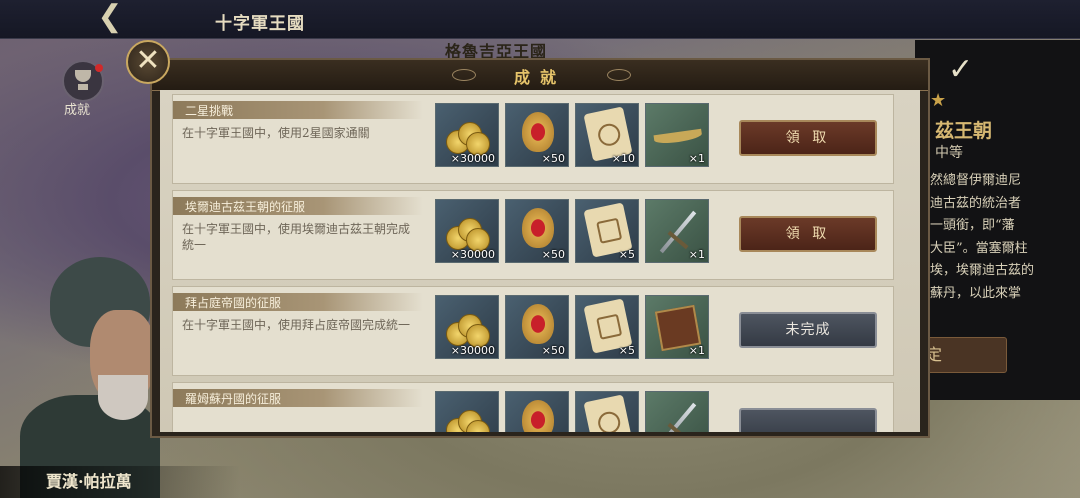 The height and width of the screenshot is (498, 1080). I want to click on achievement-title: 二星挑戰, so click(209, 111).